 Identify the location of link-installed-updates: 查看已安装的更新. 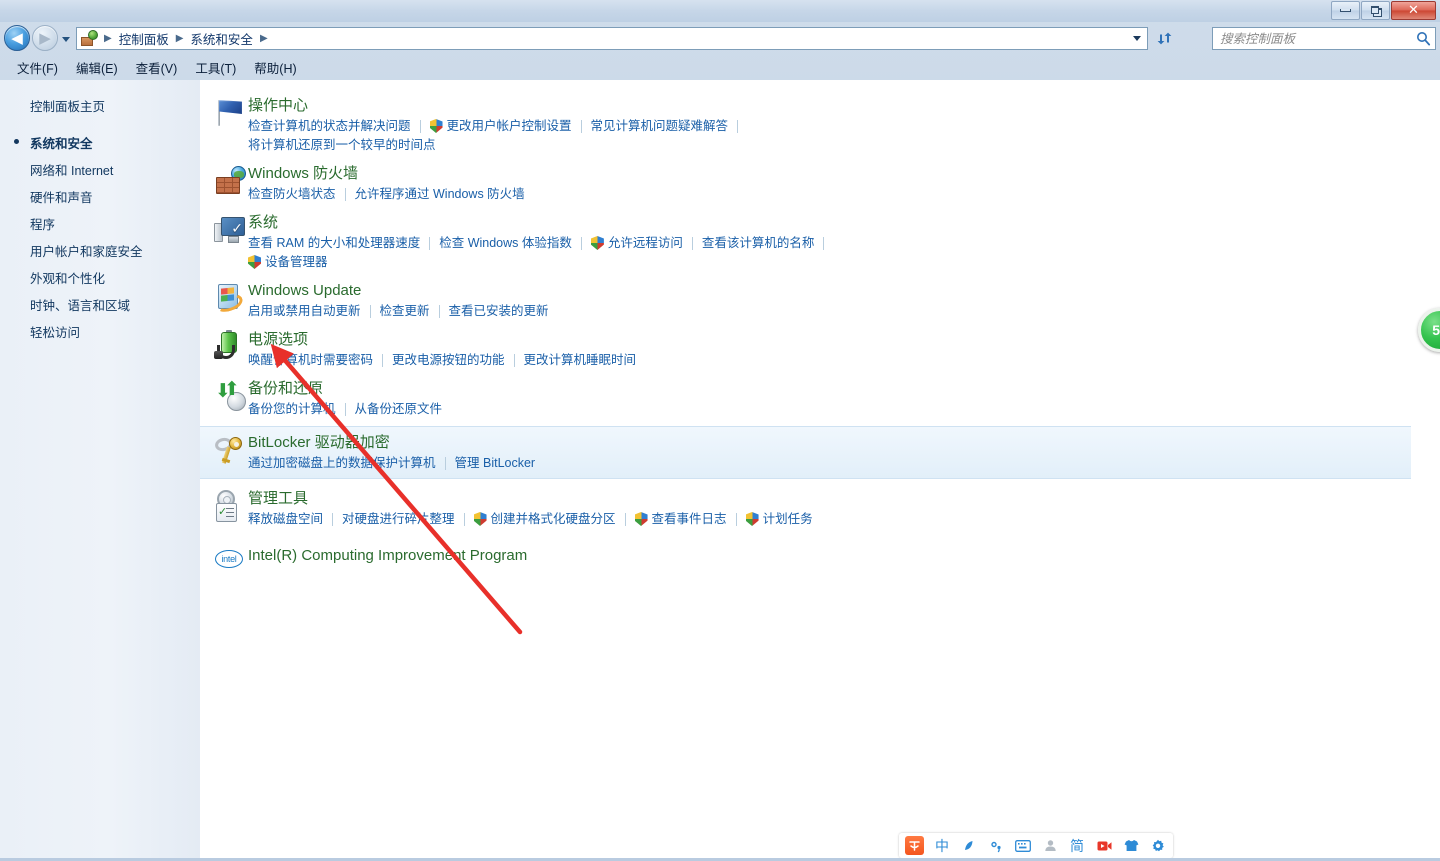
(499, 311).